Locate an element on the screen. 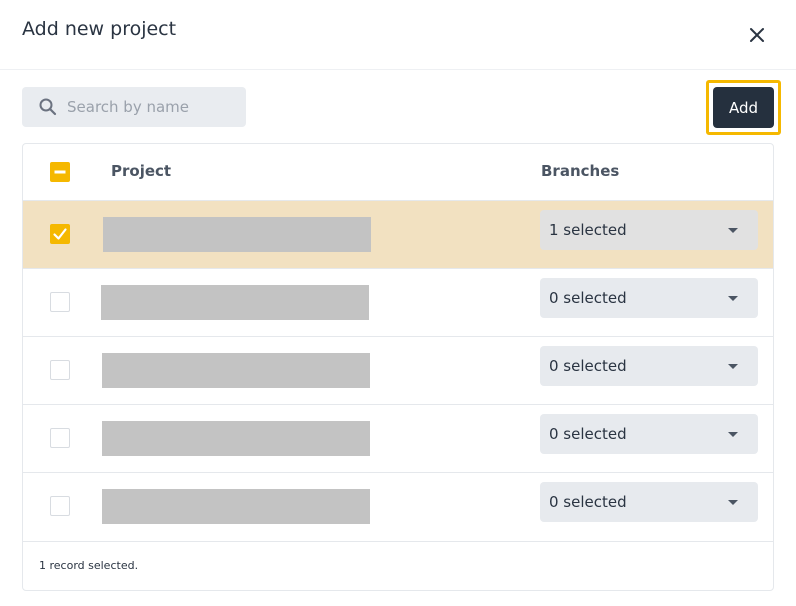 This screenshot has width=796, height=606. close-button is located at coordinates (757, 35).